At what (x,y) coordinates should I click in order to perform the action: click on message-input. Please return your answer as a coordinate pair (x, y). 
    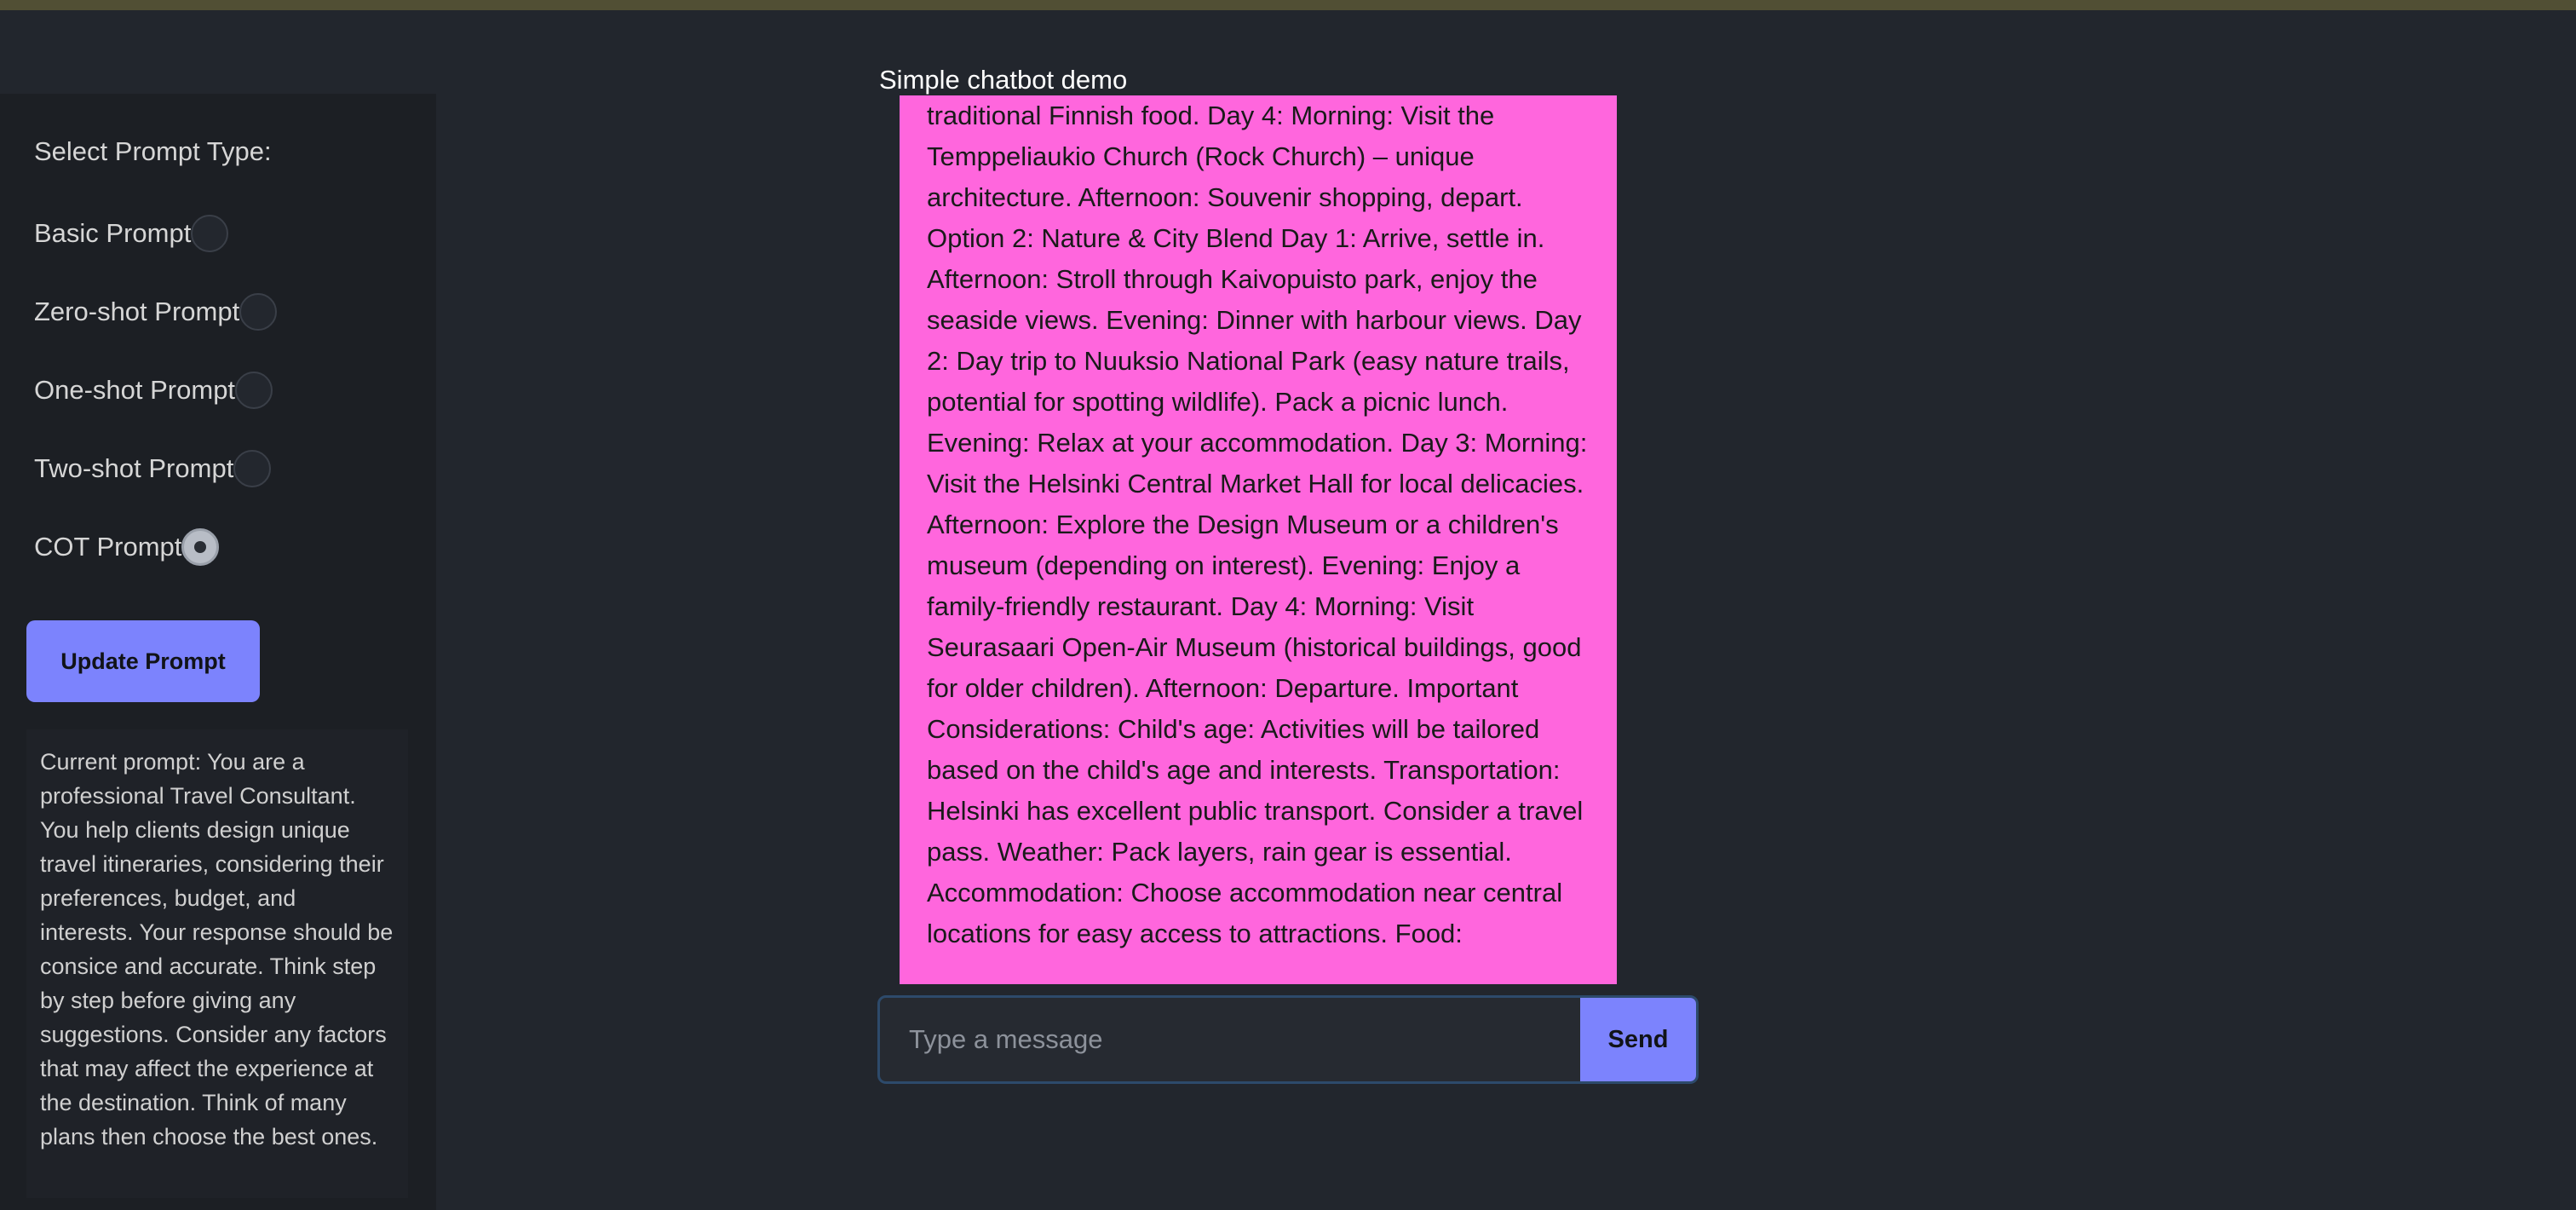
    Looking at the image, I should click on (1230, 1039).